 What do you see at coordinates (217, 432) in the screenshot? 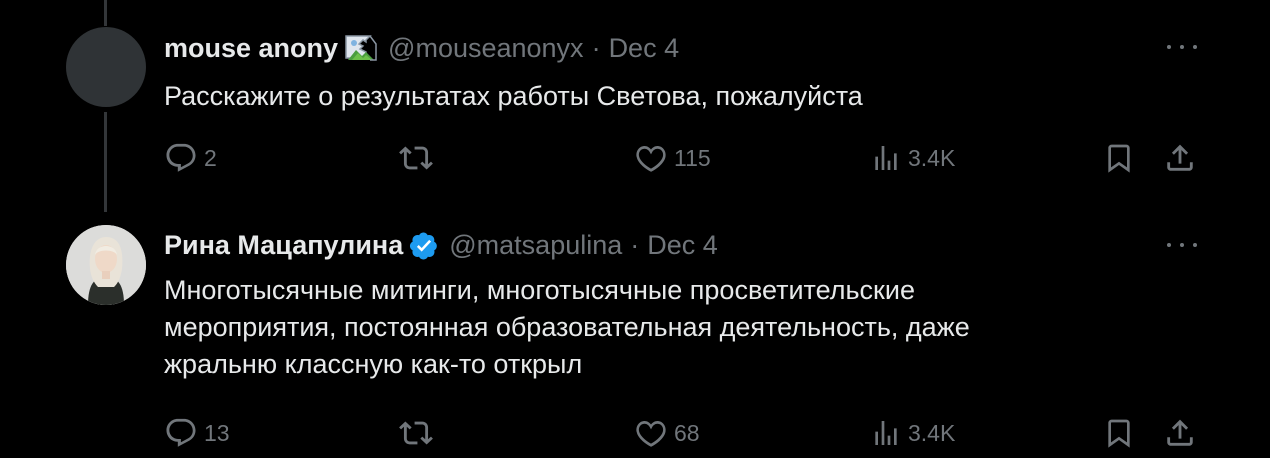
I see `reply-count: 13` at bounding box center [217, 432].